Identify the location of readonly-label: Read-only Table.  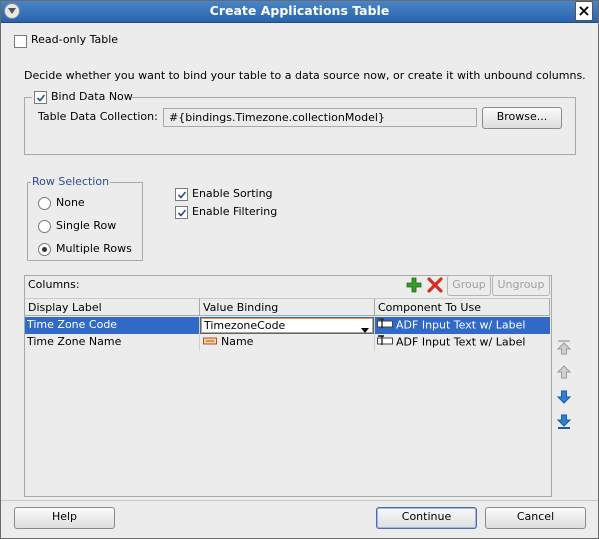
(75, 39).